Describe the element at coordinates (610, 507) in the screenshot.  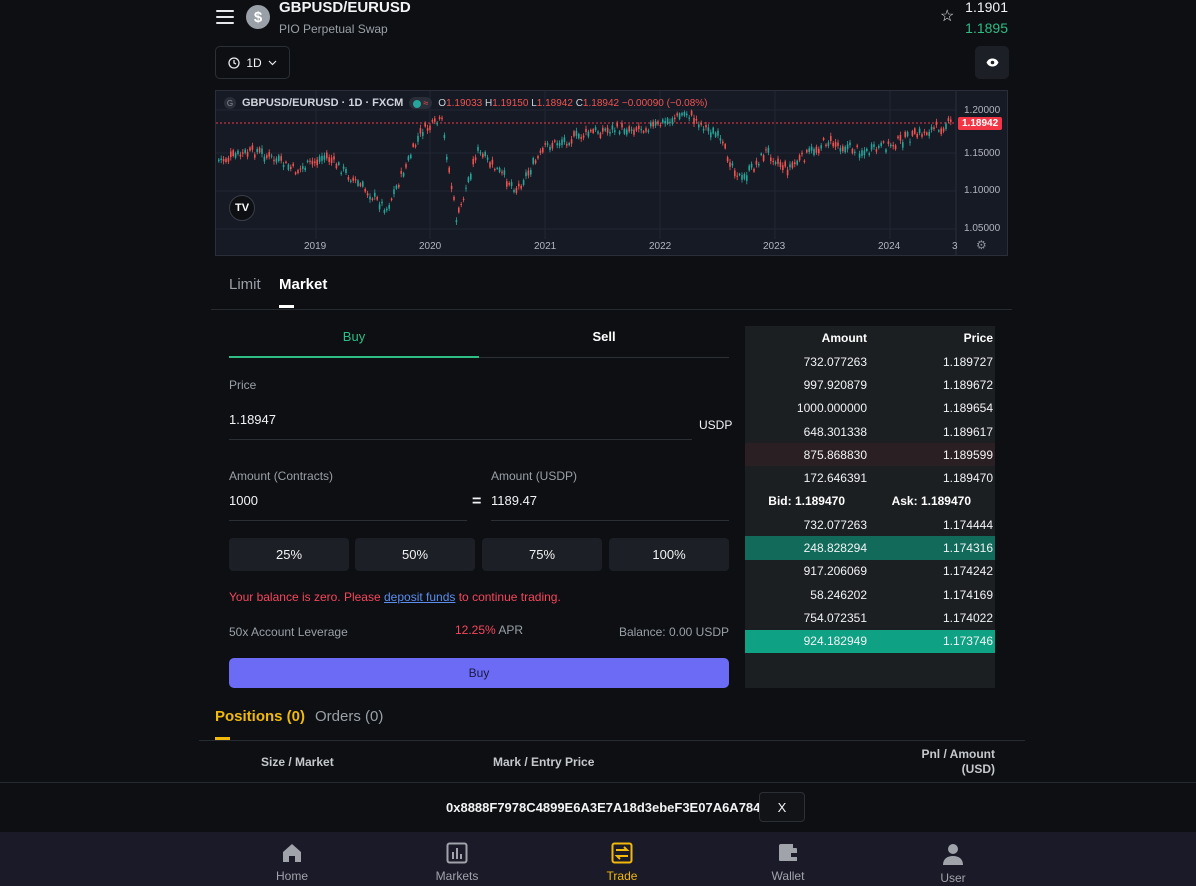
I see `amount-usdp-input: 1189.47` at that location.